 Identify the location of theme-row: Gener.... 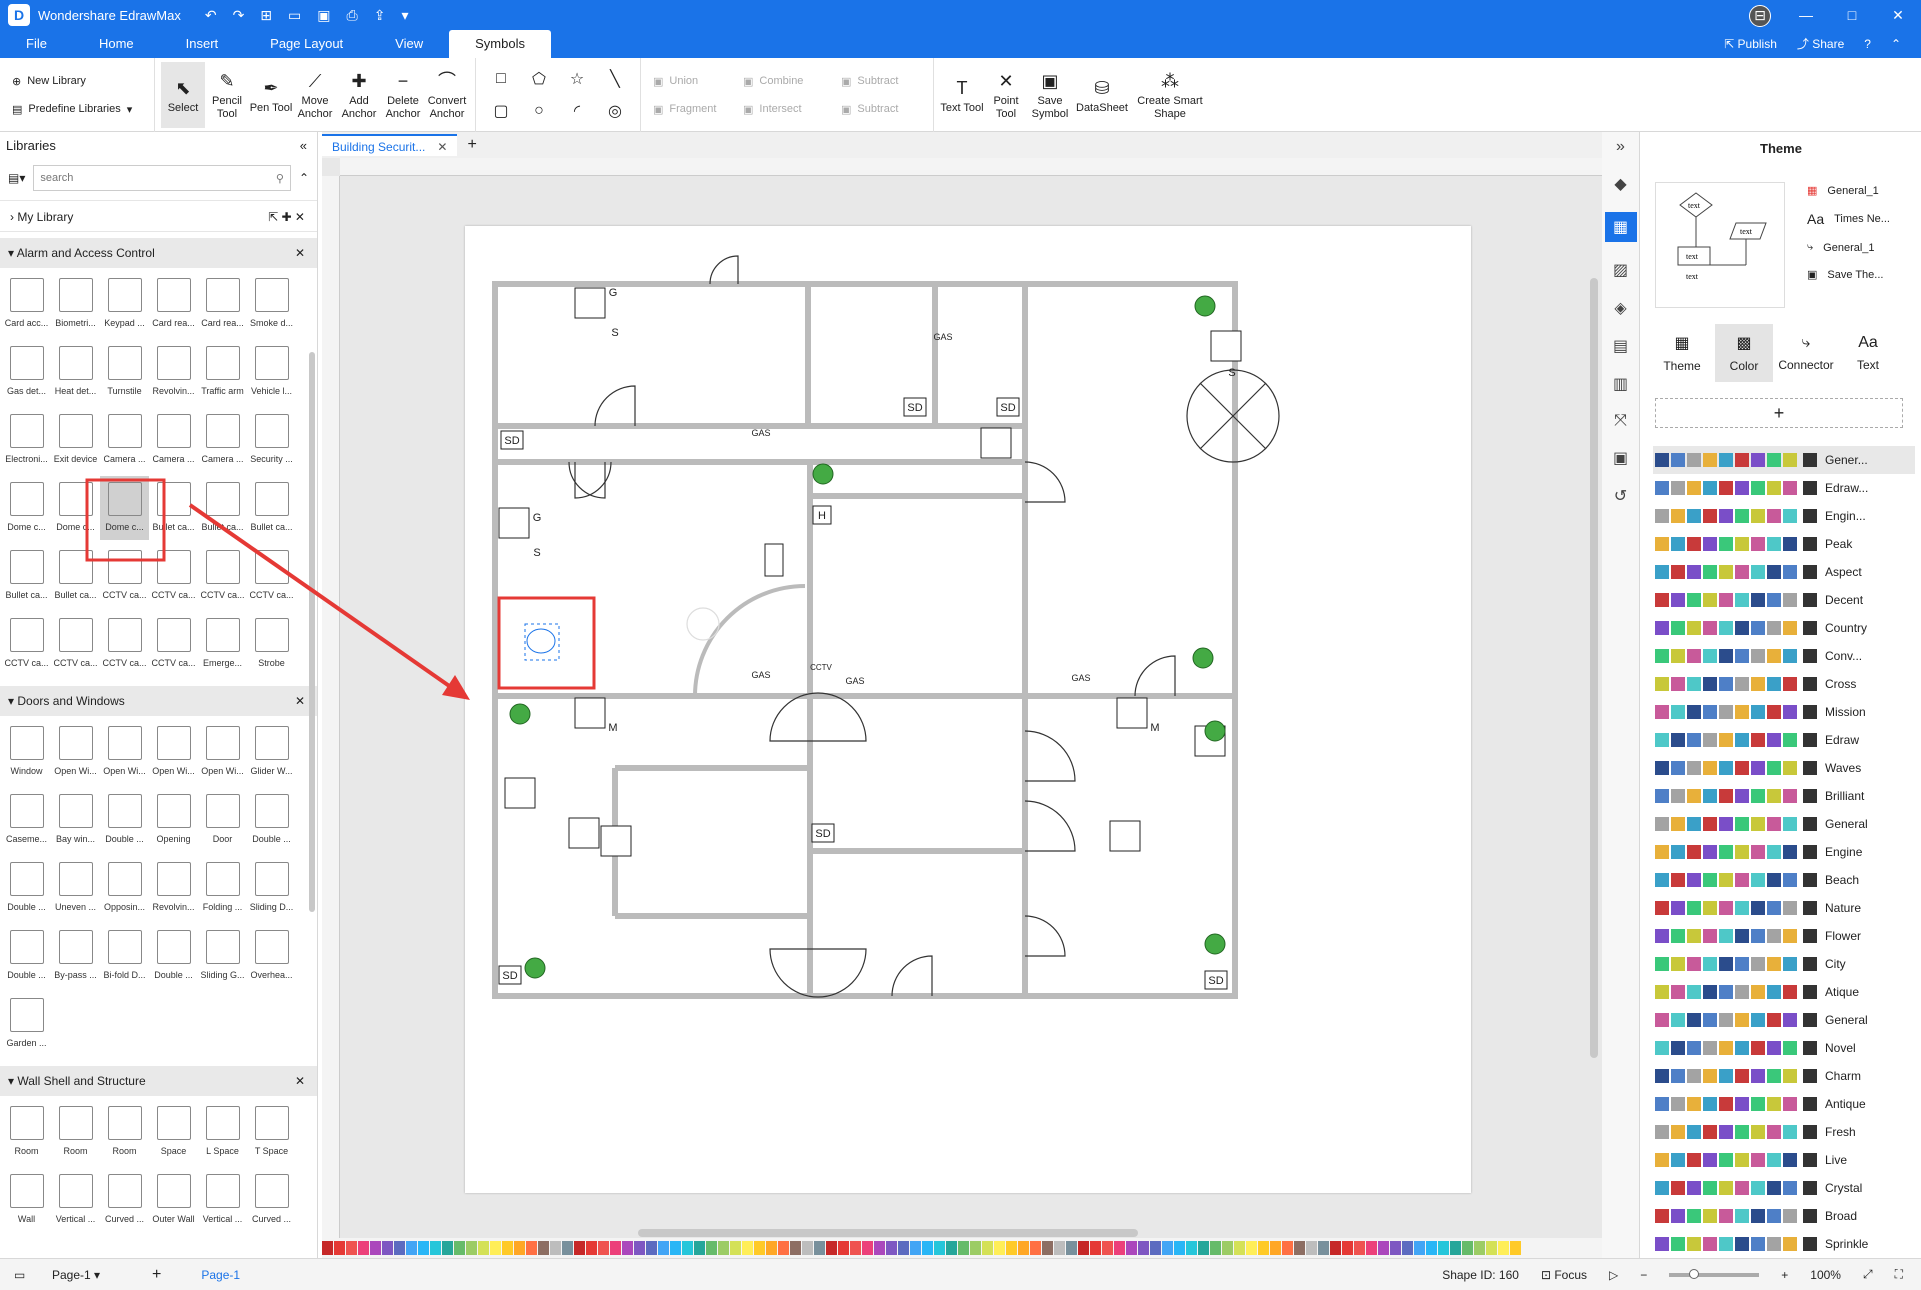
(1784, 460).